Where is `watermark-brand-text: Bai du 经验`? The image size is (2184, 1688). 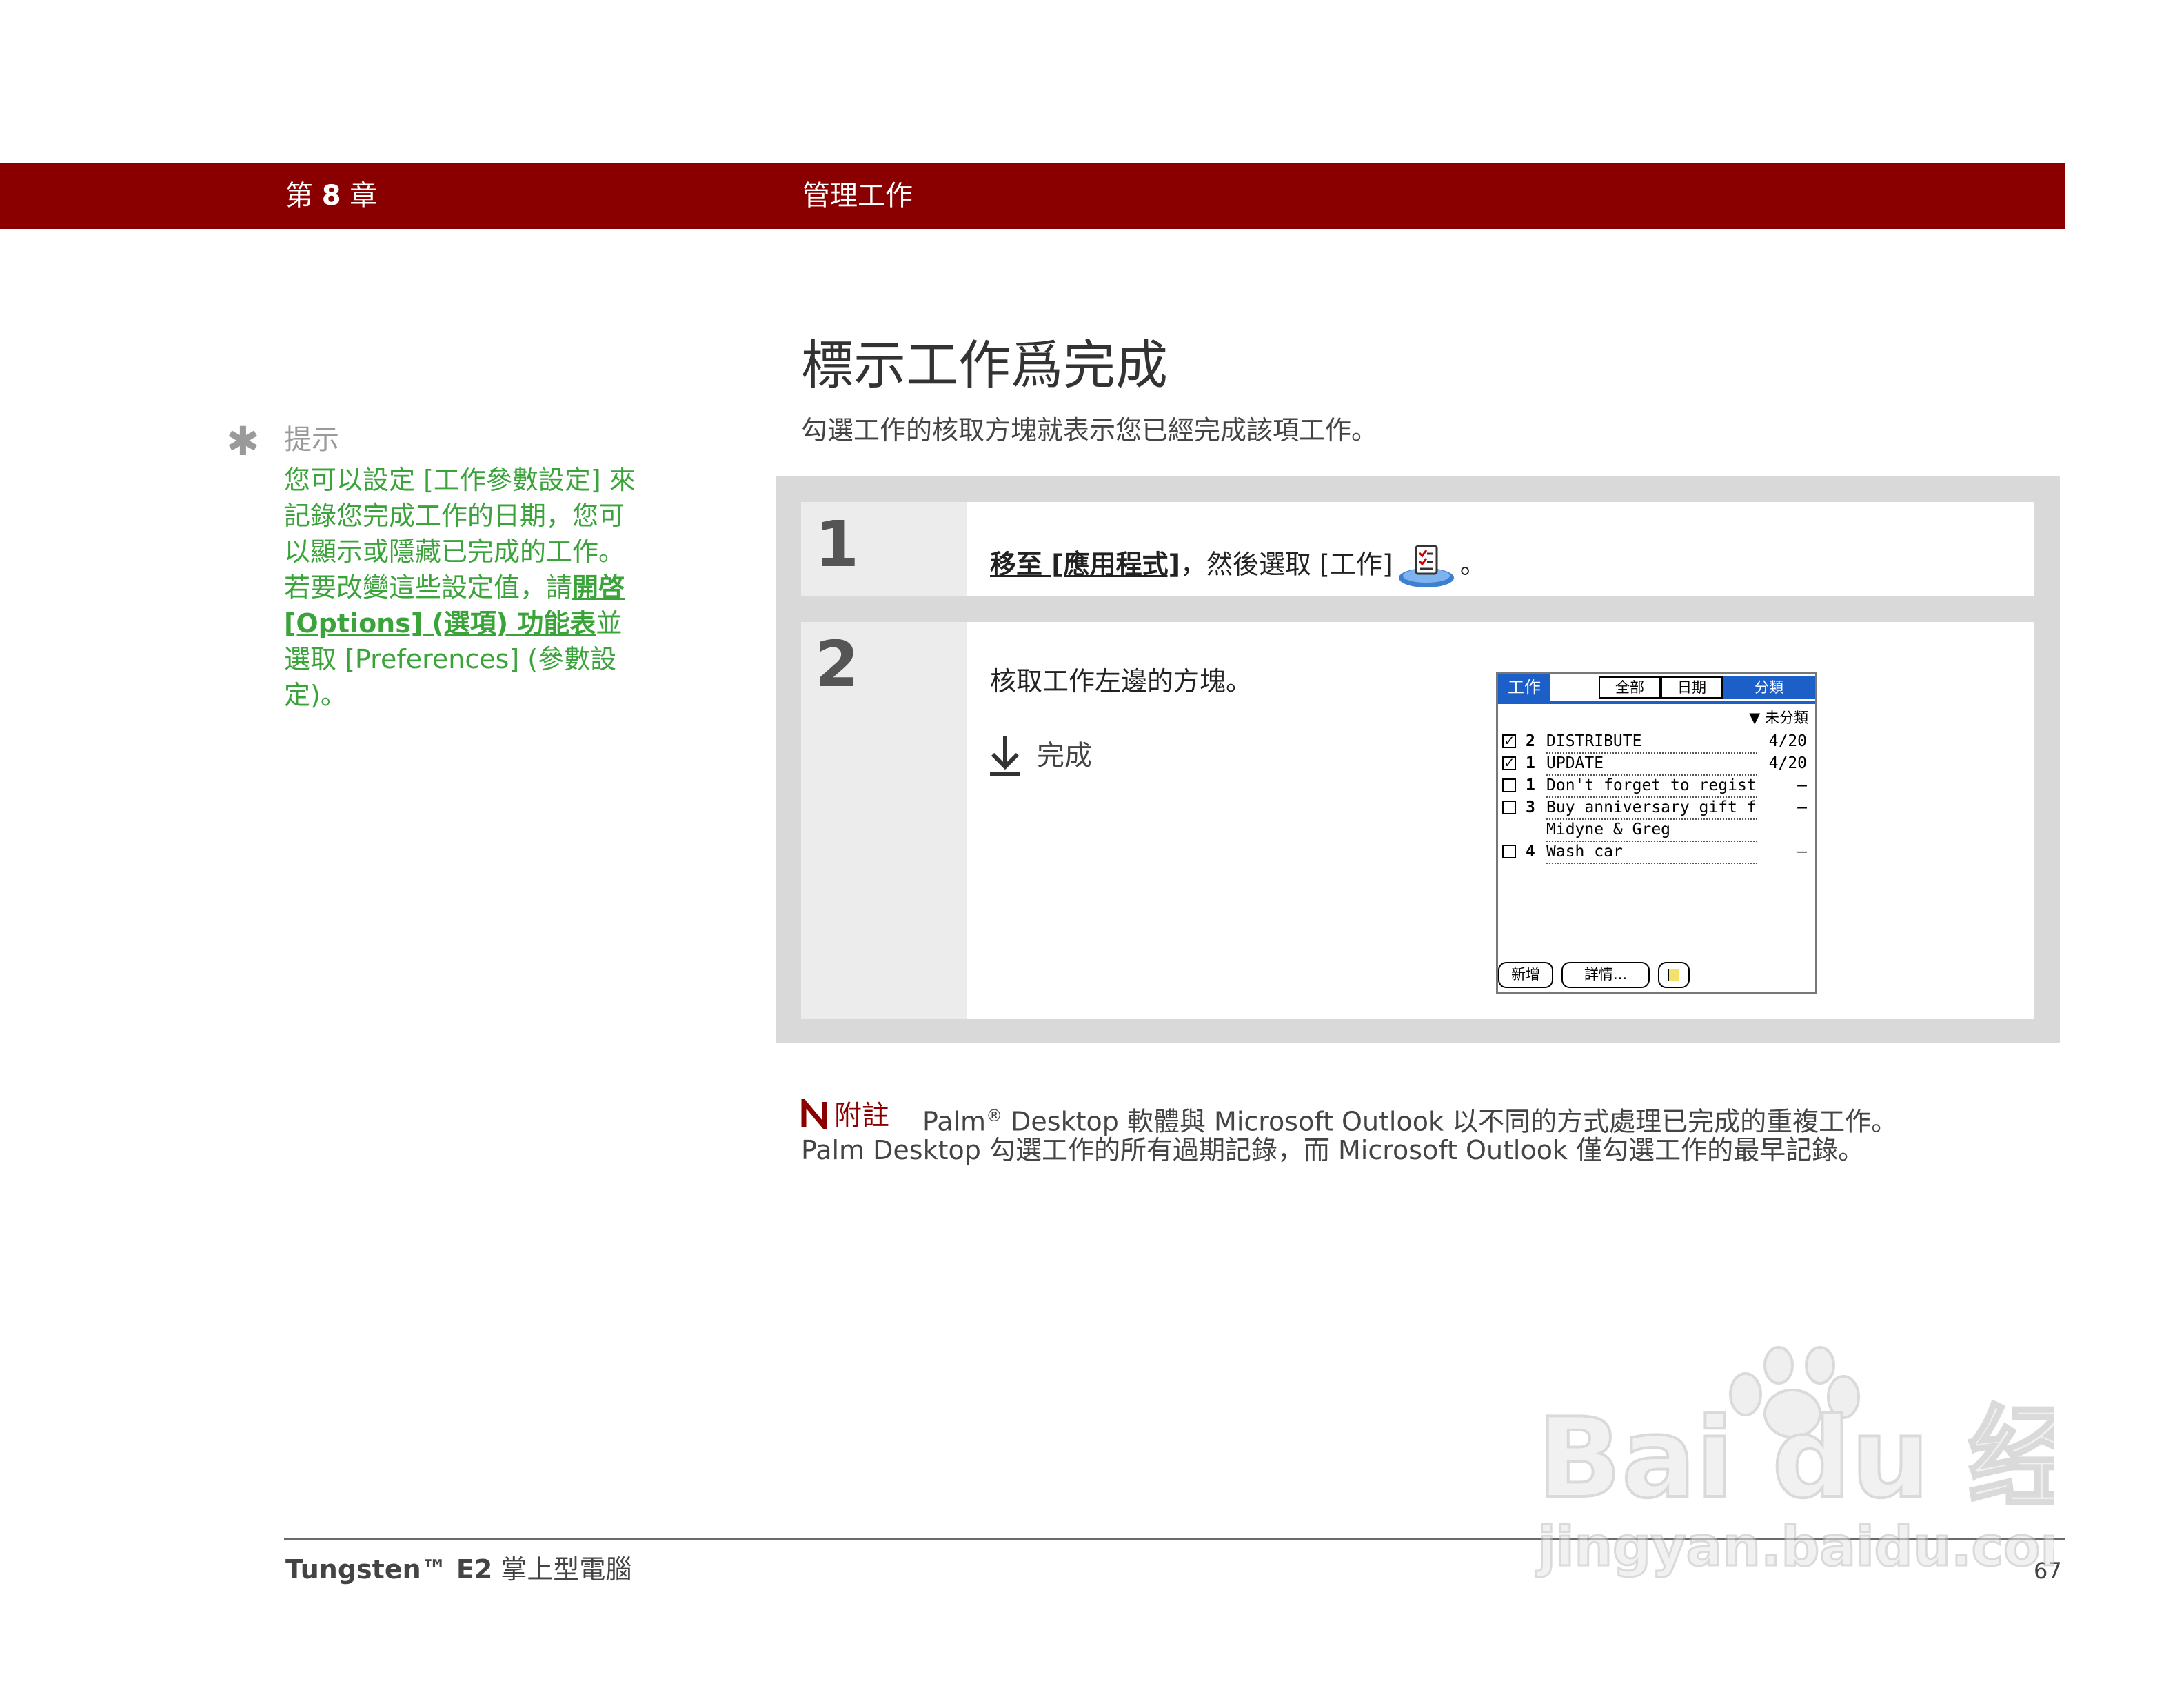 watermark-brand-text: Bai du 经验 is located at coordinates (1796, 1458).